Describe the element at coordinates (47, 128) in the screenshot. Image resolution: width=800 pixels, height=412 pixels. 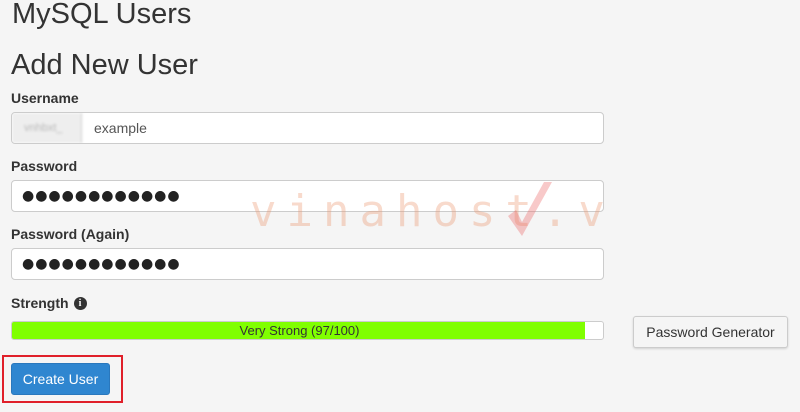
I see `username-prefix: vnhbxt_` at that location.